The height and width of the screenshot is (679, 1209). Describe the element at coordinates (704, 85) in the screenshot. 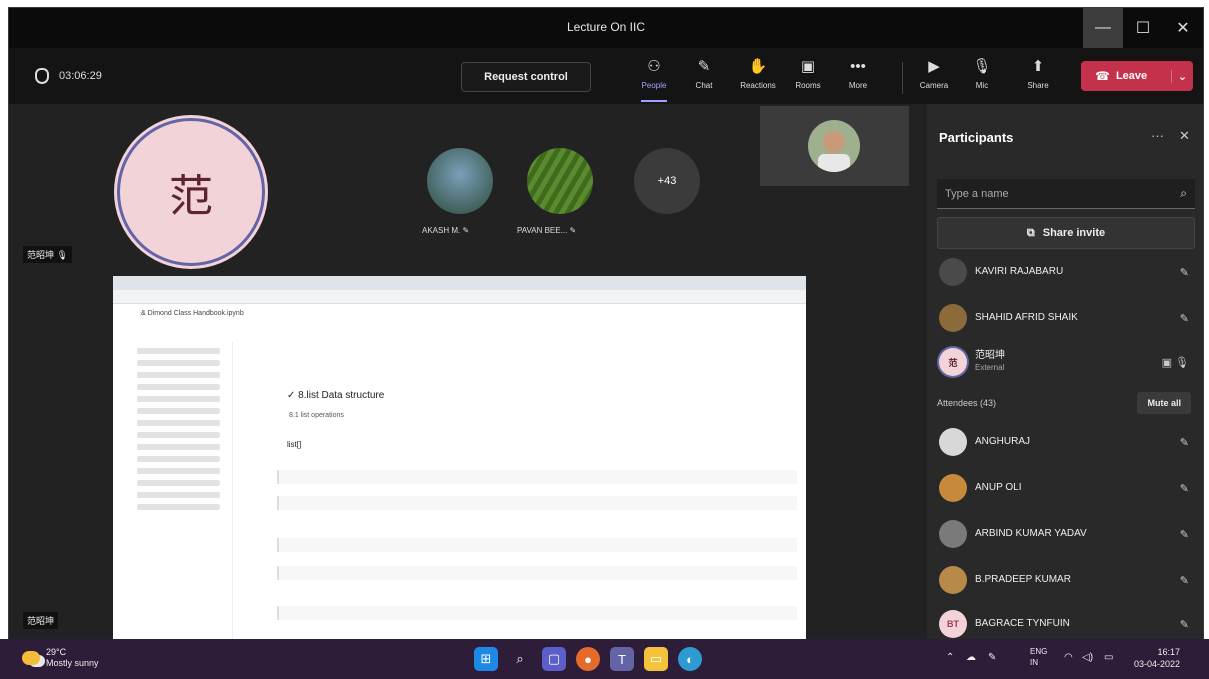

I see `chat-label: Chat` at that location.